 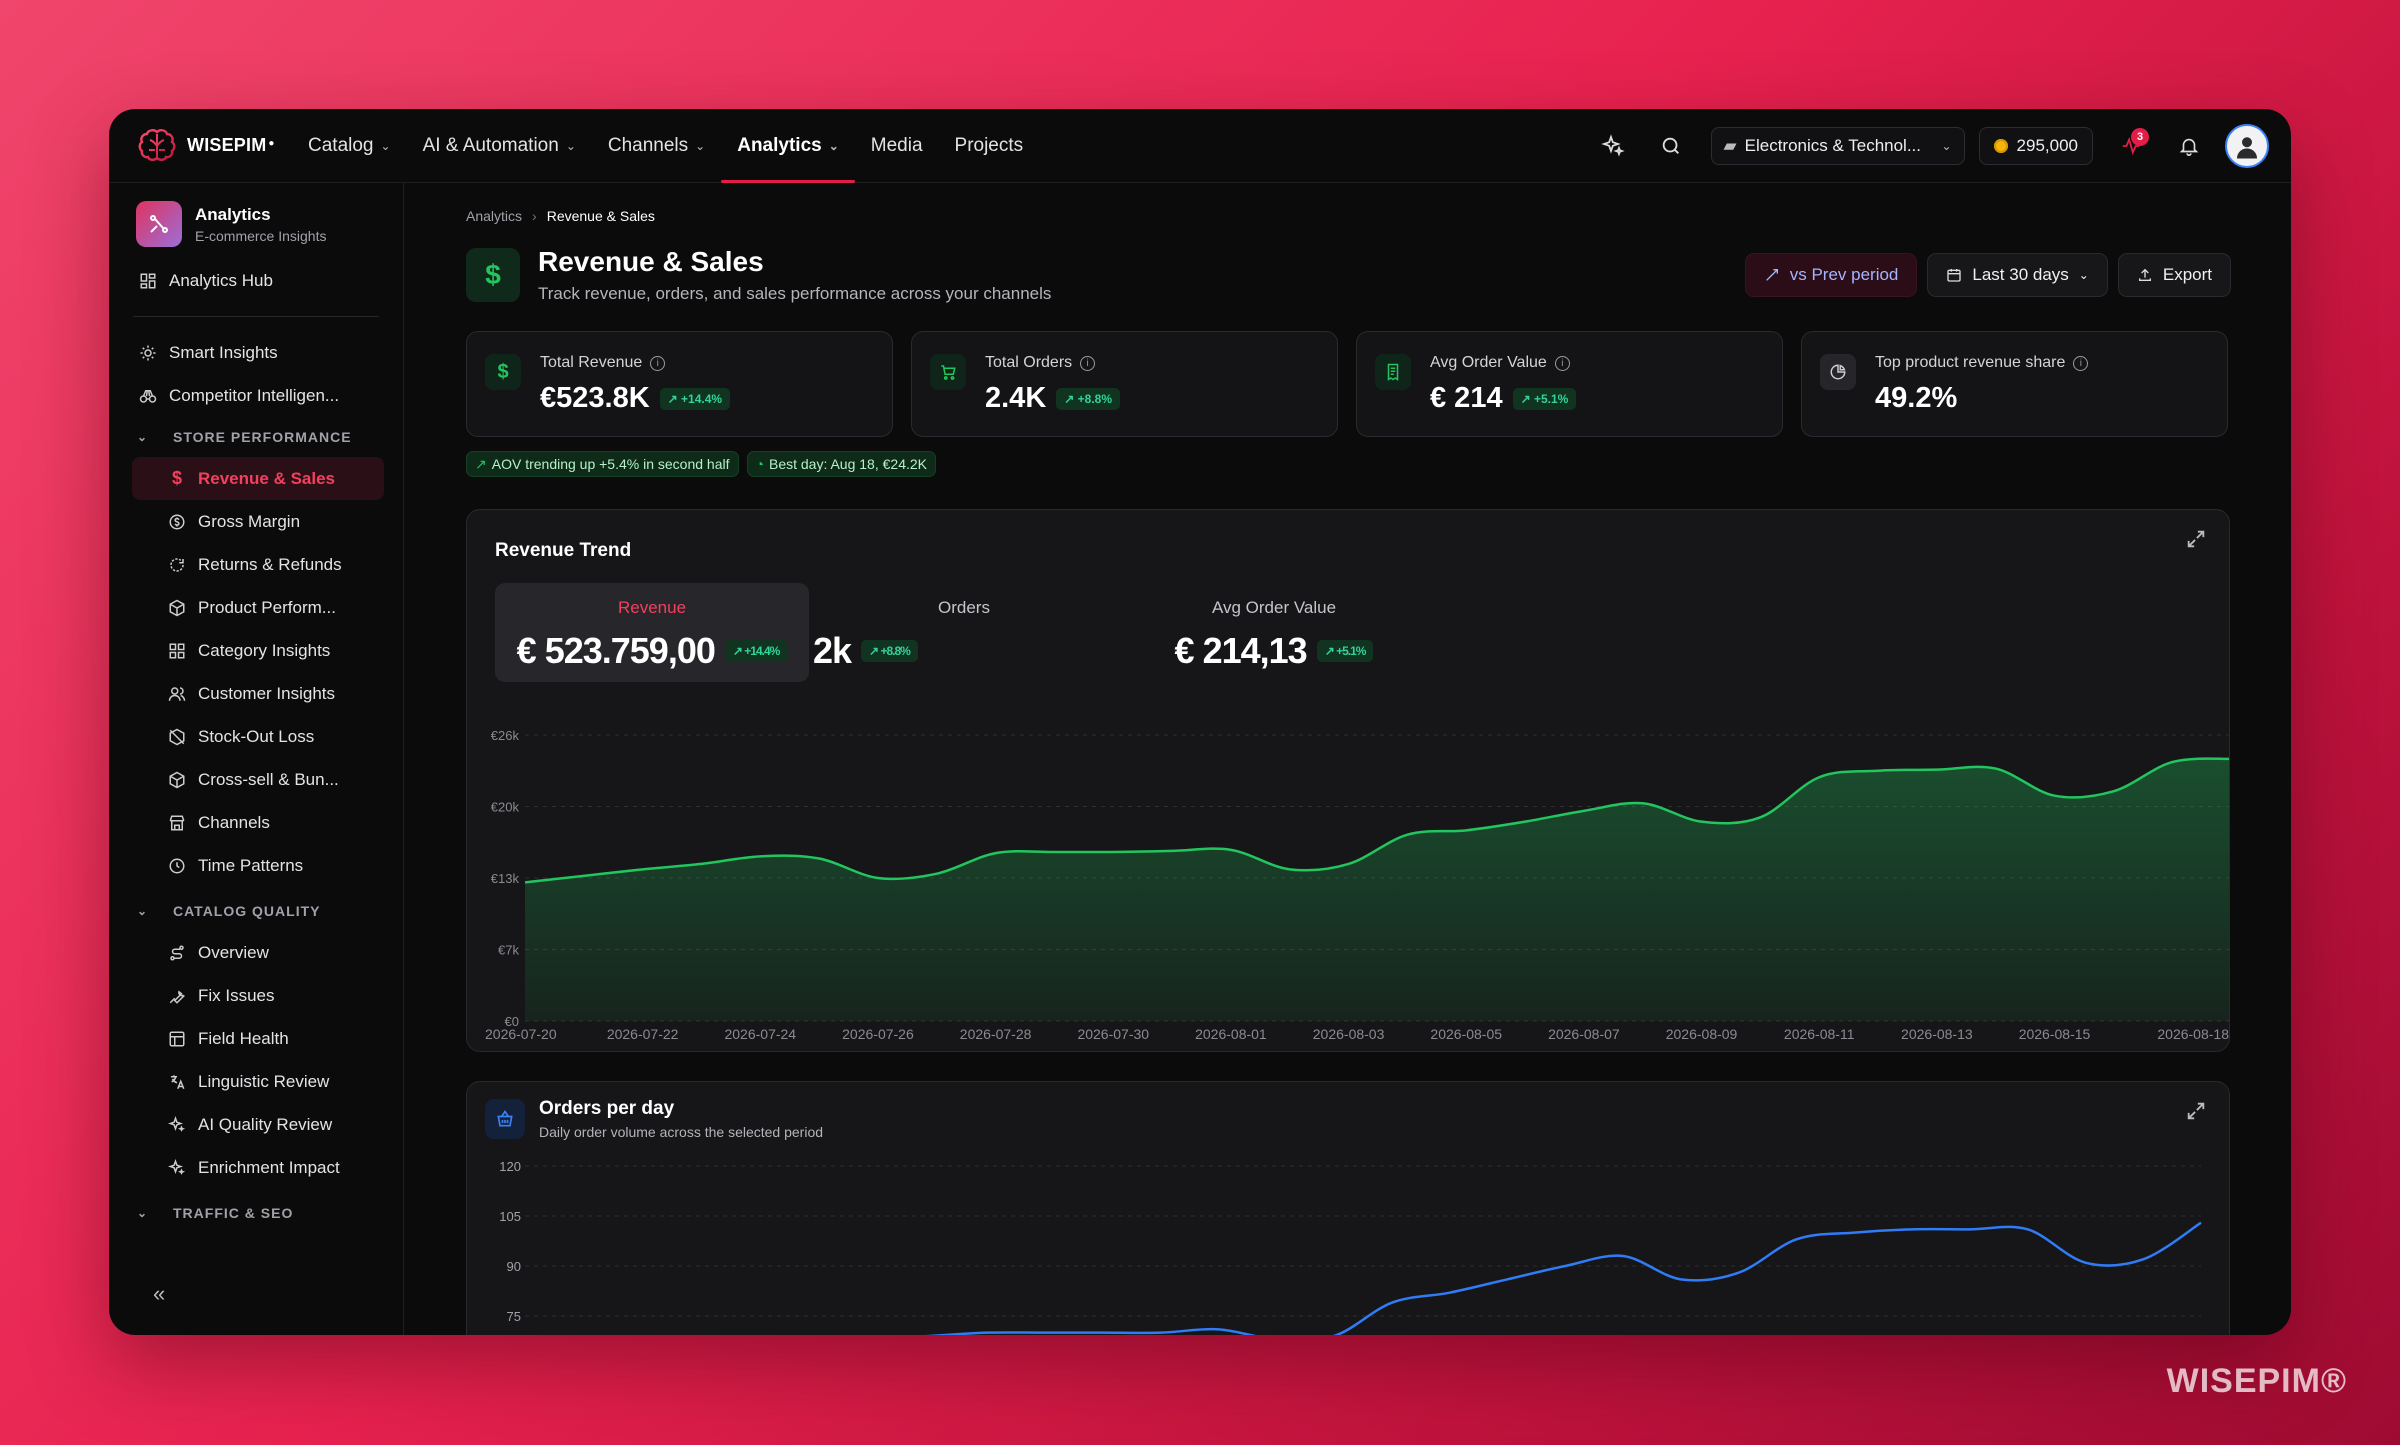 I want to click on nav-channels-label: Channels, so click(x=648, y=145).